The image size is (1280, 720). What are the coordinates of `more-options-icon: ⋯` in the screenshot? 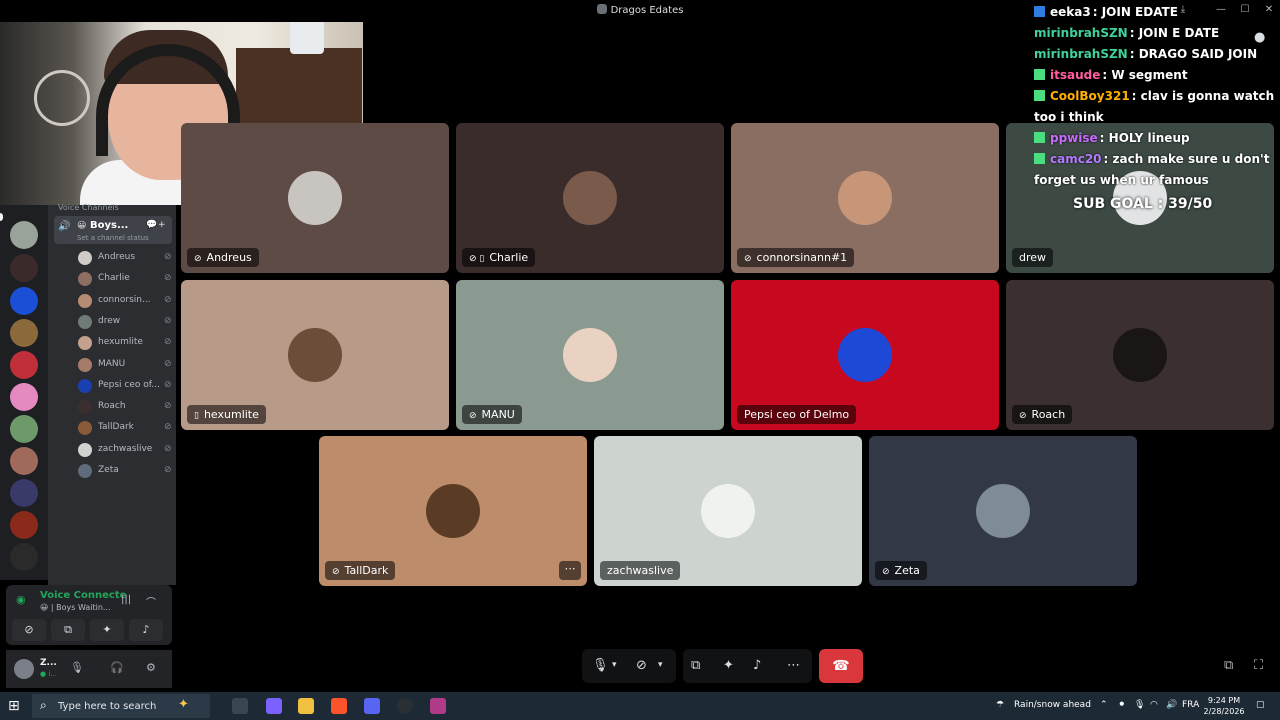 It's located at (793, 665).